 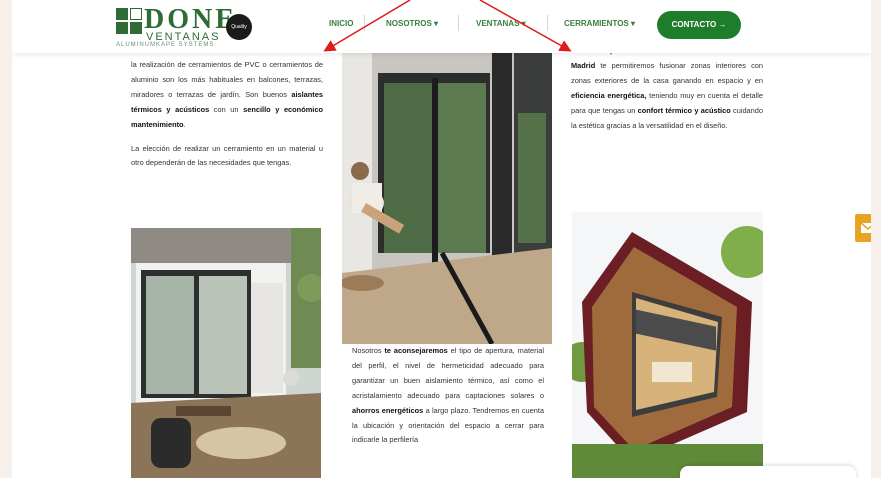 What do you see at coordinates (525, 26) in the screenshot?
I see `arrow-right` at bounding box center [525, 26].